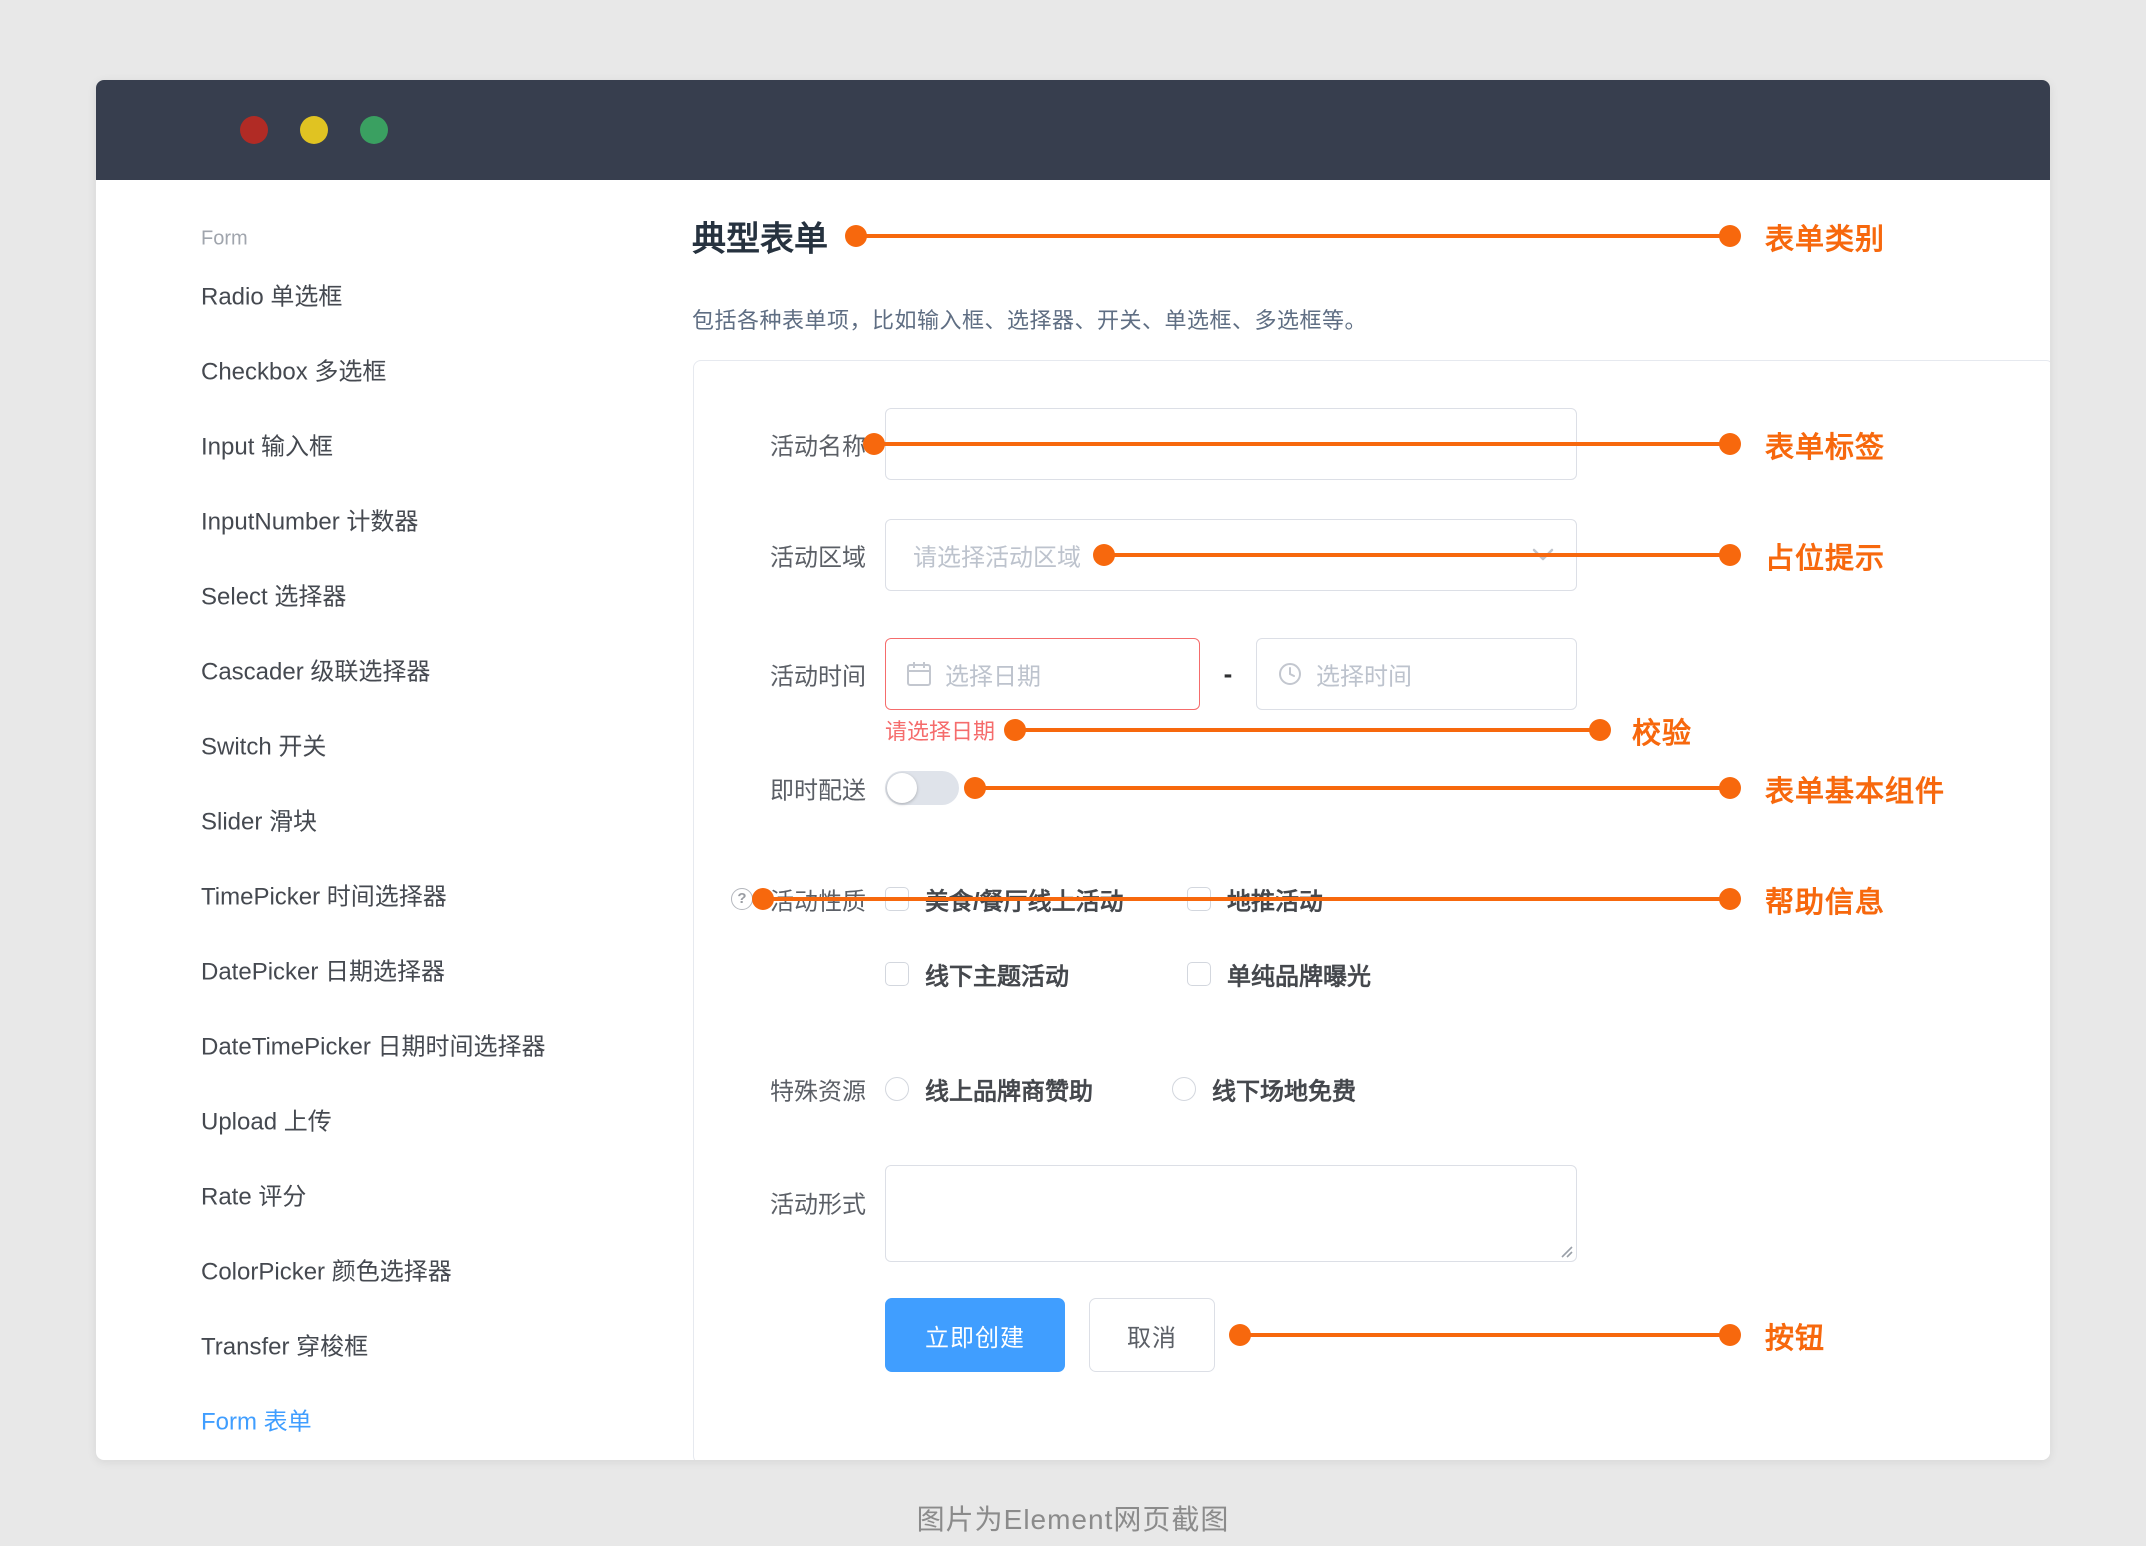 The width and height of the screenshot is (2146, 1546). I want to click on sidebar-item-datetimepicker: DateTimePicker 日期时间选择器, so click(373, 1044).